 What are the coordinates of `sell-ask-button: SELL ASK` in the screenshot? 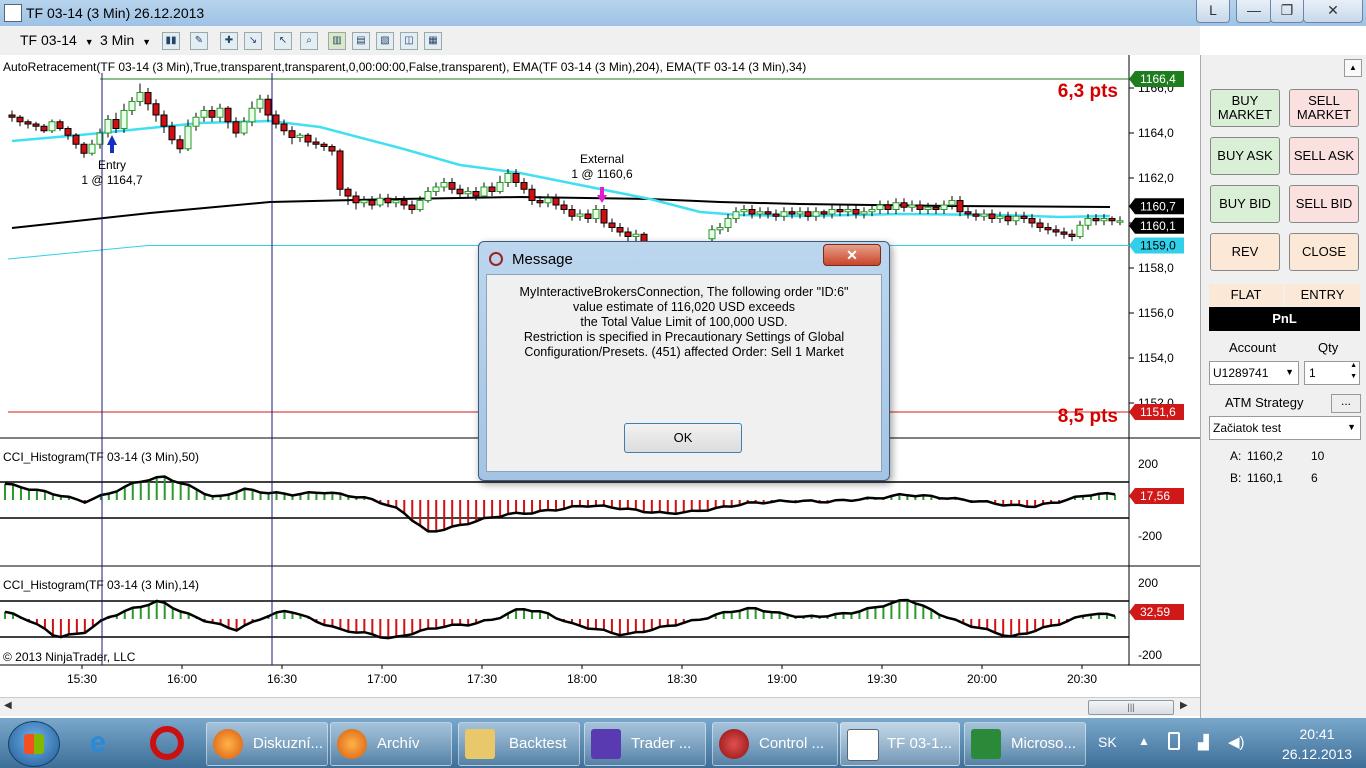 It's located at (1324, 156).